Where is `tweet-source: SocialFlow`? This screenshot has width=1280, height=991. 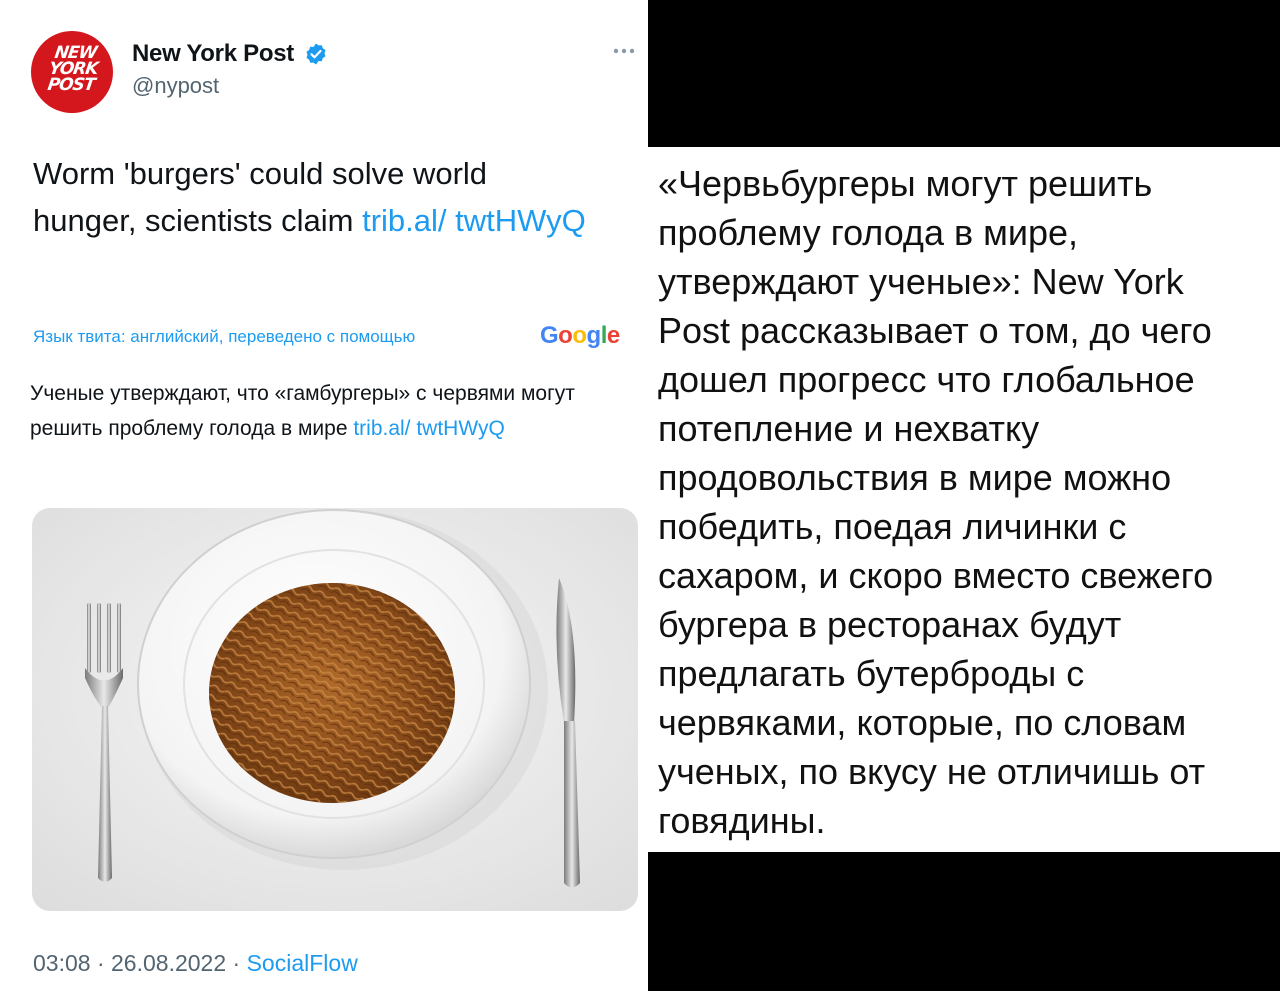 tweet-source: SocialFlow is located at coordinates (302, 963).